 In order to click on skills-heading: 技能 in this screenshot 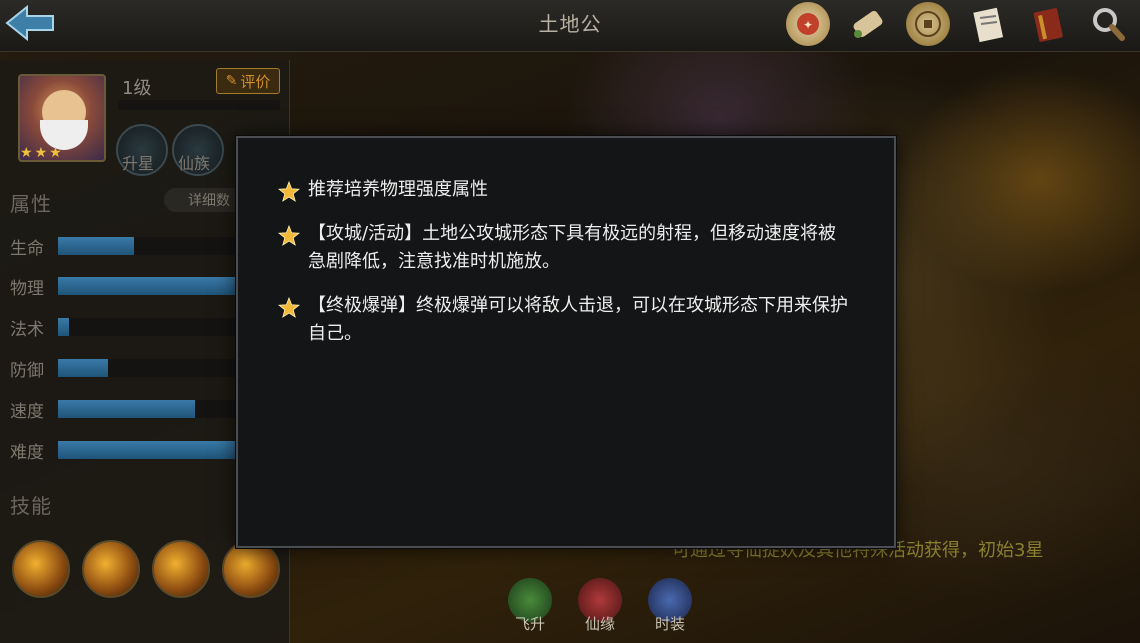, I will do `click(31, 506)`.